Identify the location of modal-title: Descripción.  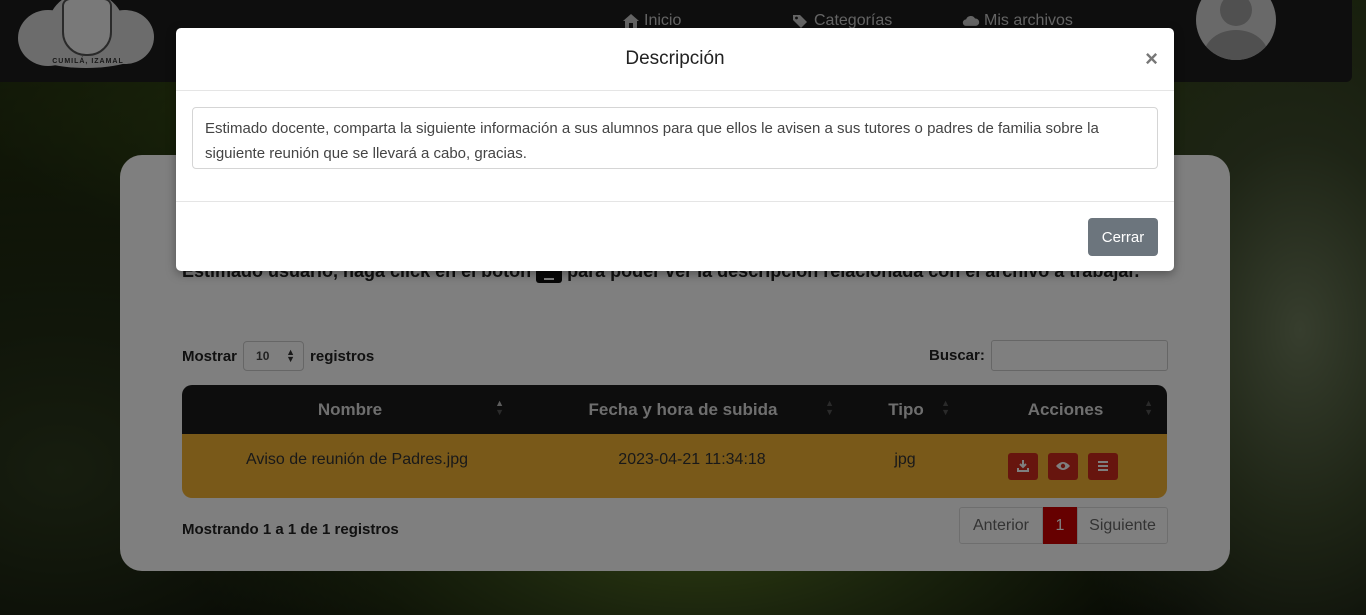
(675, 58).